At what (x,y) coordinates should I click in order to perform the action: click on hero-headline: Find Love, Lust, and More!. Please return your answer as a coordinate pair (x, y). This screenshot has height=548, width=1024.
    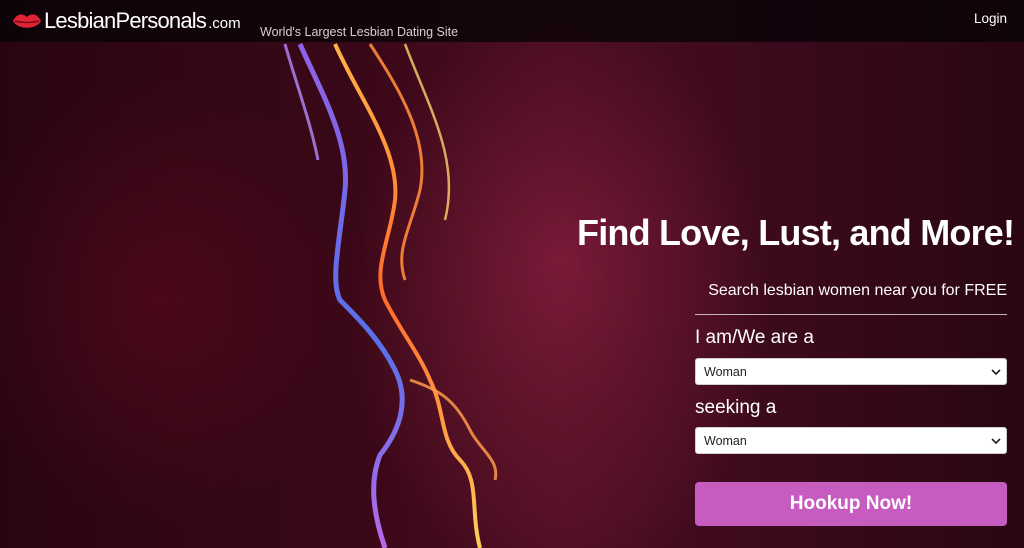
    Looking at the image, I should click on (796, 232).